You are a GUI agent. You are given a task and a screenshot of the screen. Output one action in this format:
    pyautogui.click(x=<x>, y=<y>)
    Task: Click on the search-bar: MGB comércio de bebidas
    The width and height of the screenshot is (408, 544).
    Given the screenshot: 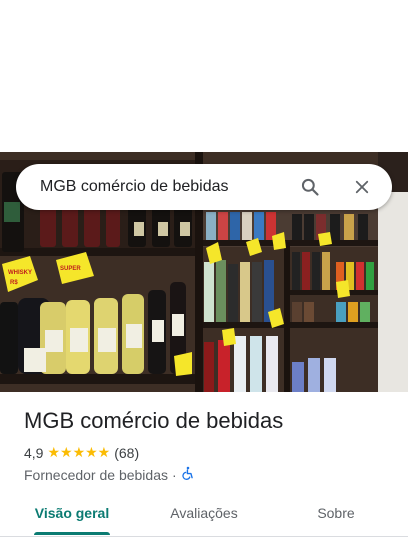 What is the action you would take?
    pyautogui.click(x=204, y=187)
    